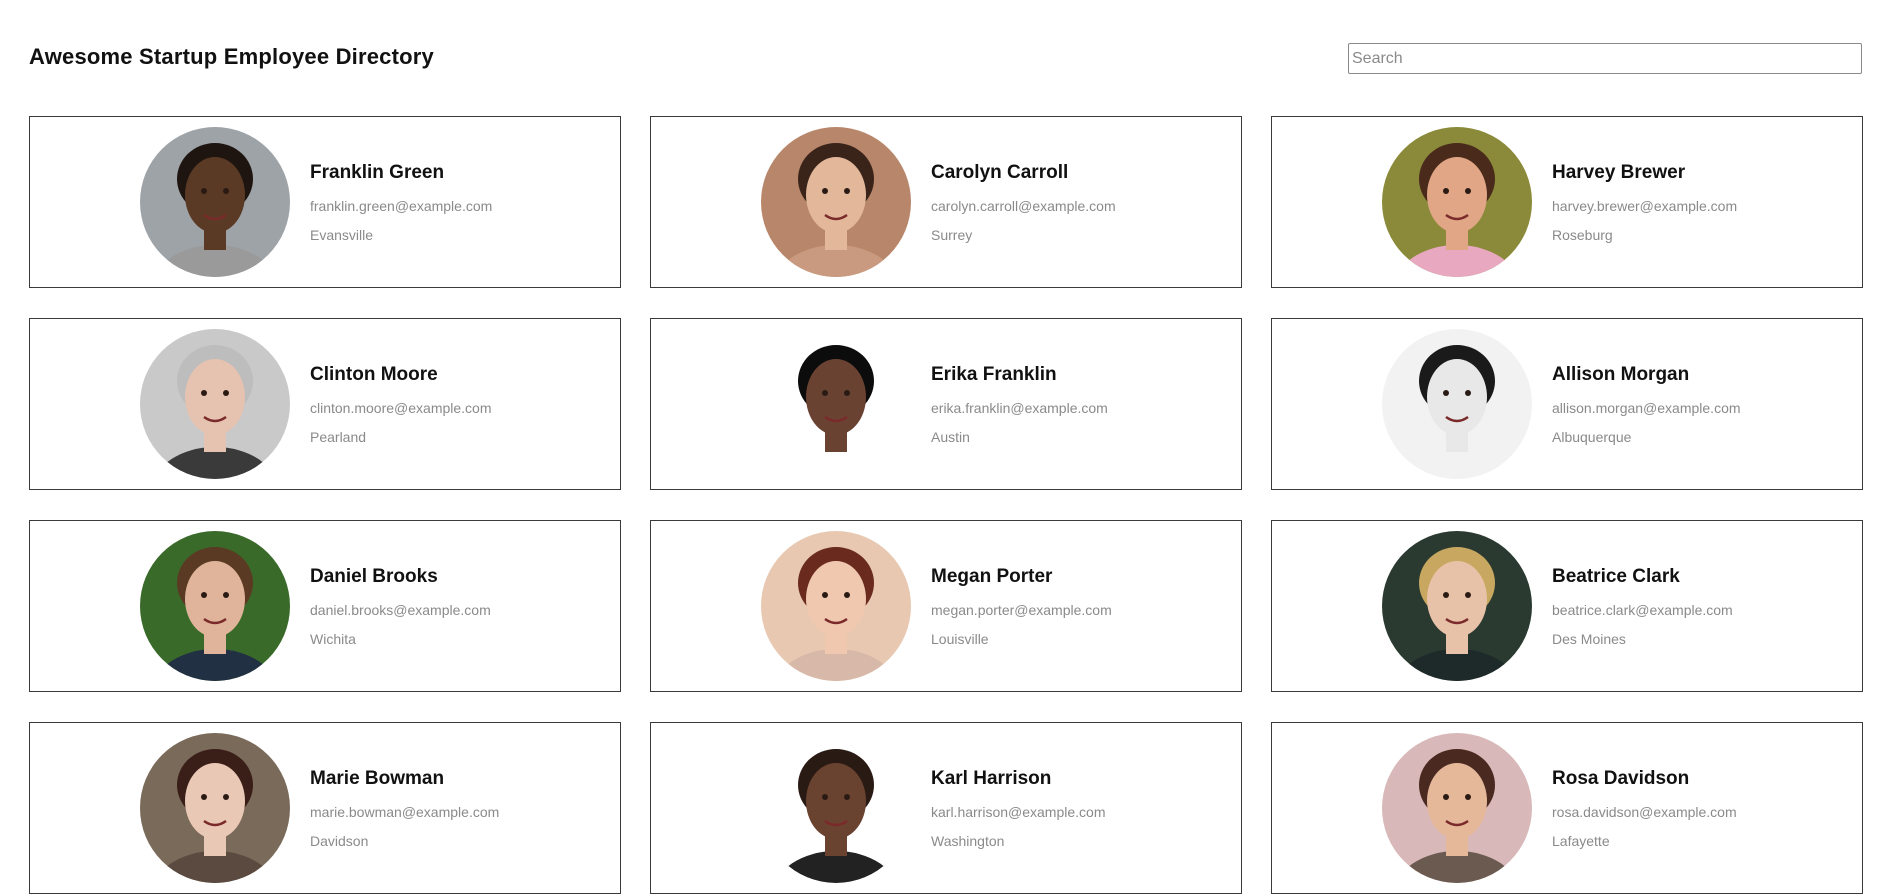  What do you see at coordinates (946, 58) in the screenshot?
I see `header: Awesome Startup Employee Directory` at bounding box center [946, 58].